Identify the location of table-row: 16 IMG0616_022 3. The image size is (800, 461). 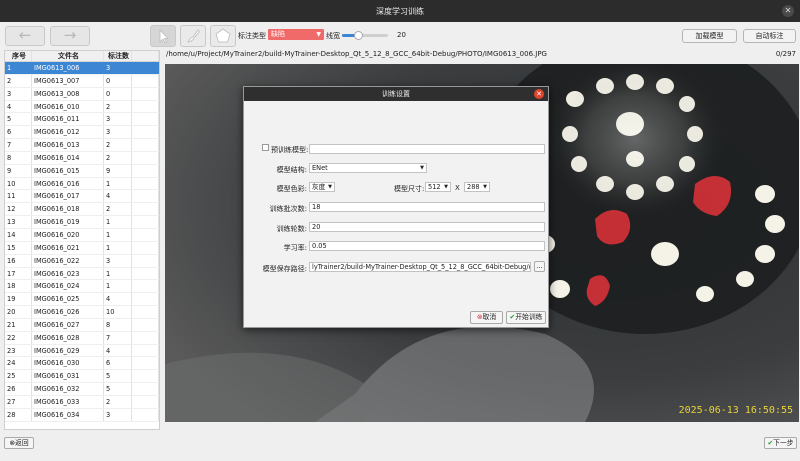
(82, 261).